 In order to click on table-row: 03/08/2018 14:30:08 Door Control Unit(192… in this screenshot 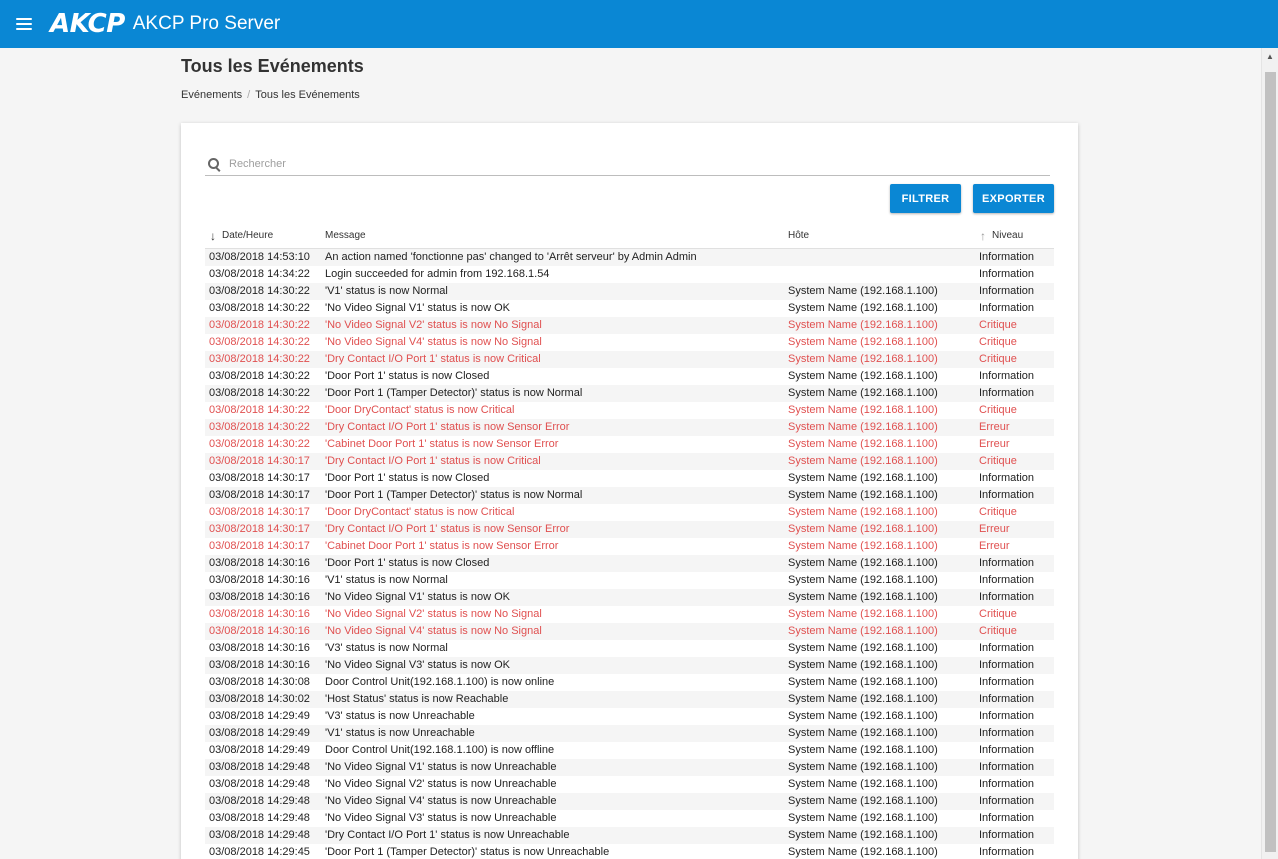, I will do `click(629, 682)`.